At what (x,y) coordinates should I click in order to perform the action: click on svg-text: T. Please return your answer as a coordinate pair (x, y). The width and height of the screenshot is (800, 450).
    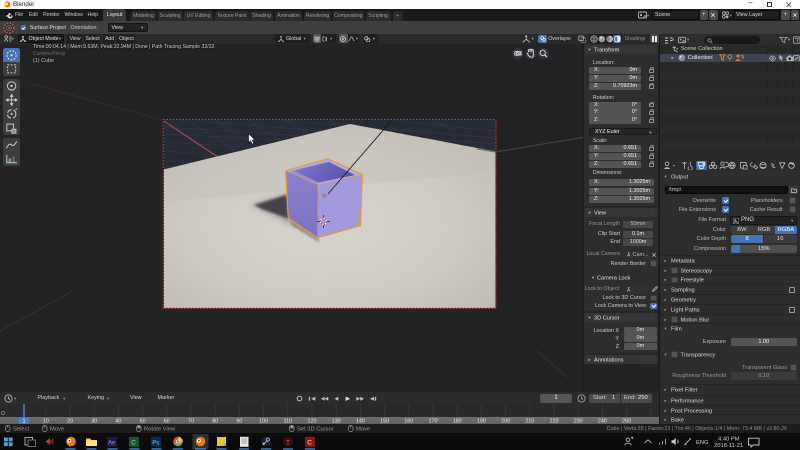
    Looking at the image, I should click on (288, 442).